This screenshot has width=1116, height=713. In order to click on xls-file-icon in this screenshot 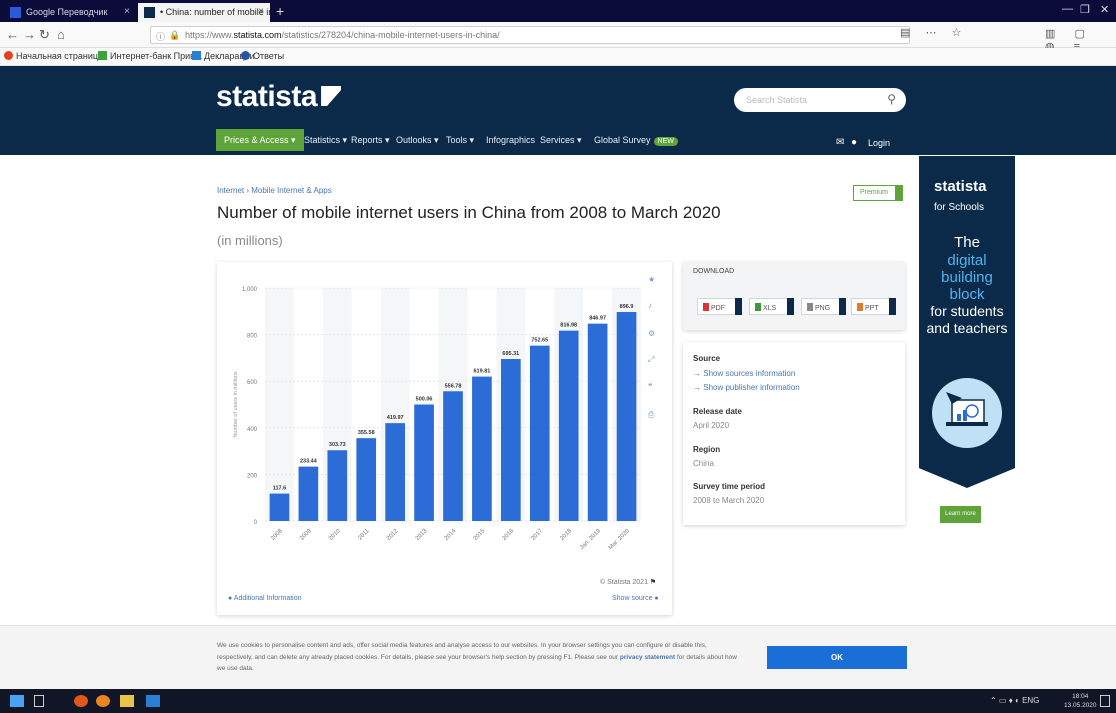, I will do `click(758, 307)`.